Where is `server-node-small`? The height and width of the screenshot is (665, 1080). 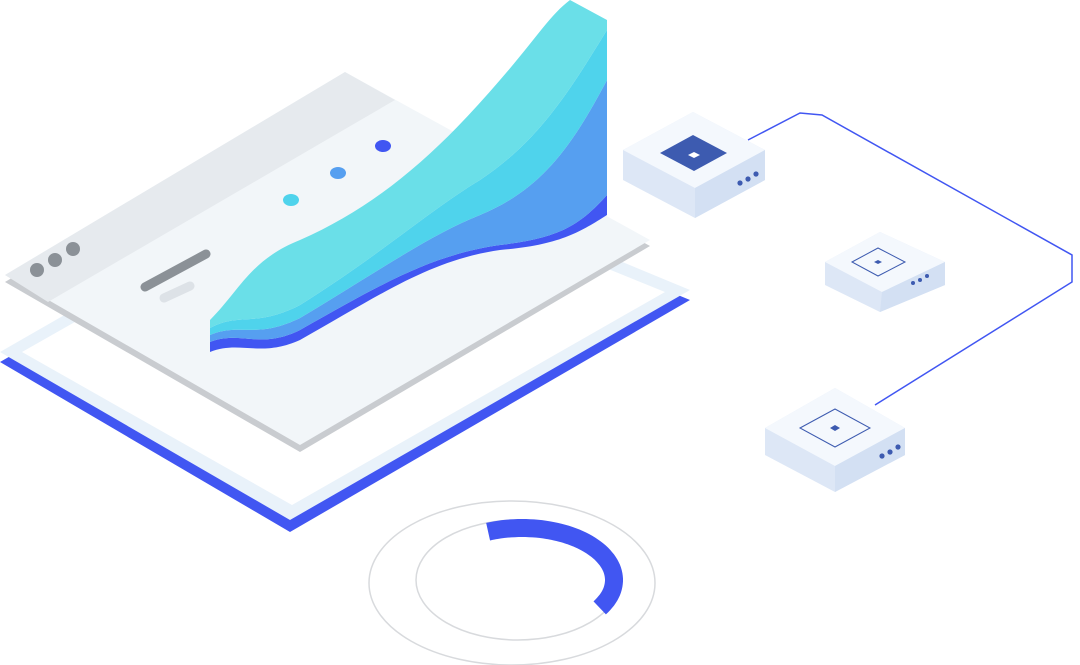 server-node-small is located at coordinates (885, 272).